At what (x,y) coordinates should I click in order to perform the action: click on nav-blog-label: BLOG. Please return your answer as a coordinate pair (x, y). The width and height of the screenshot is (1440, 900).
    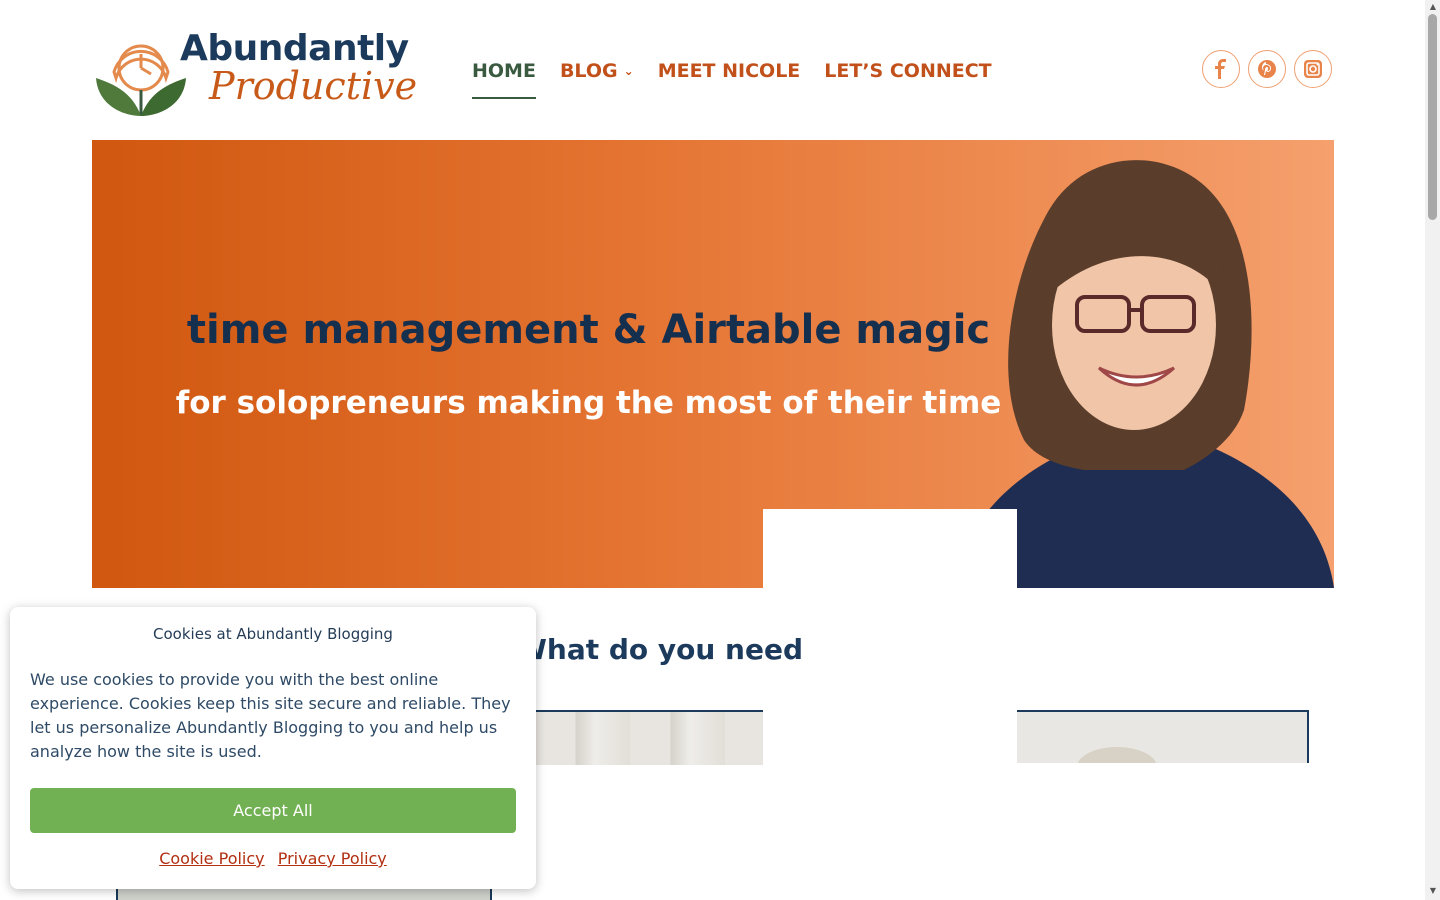
    Looking at the image, I should click on (588, 71).